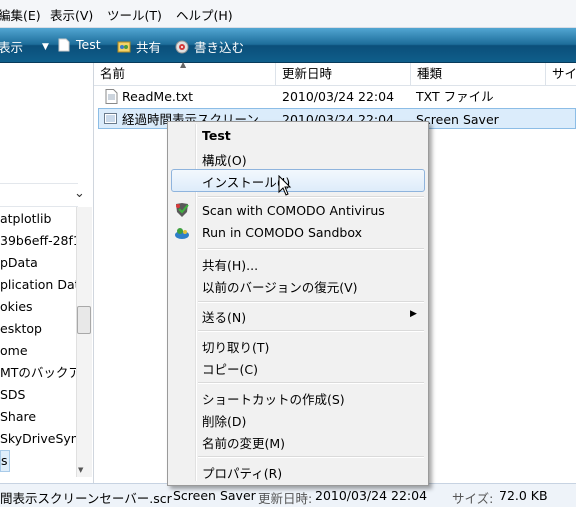 Image resolution: width=576 pixels, height=507 pixels. I want to click on menu-view: 表示(V), so click(71, 14).